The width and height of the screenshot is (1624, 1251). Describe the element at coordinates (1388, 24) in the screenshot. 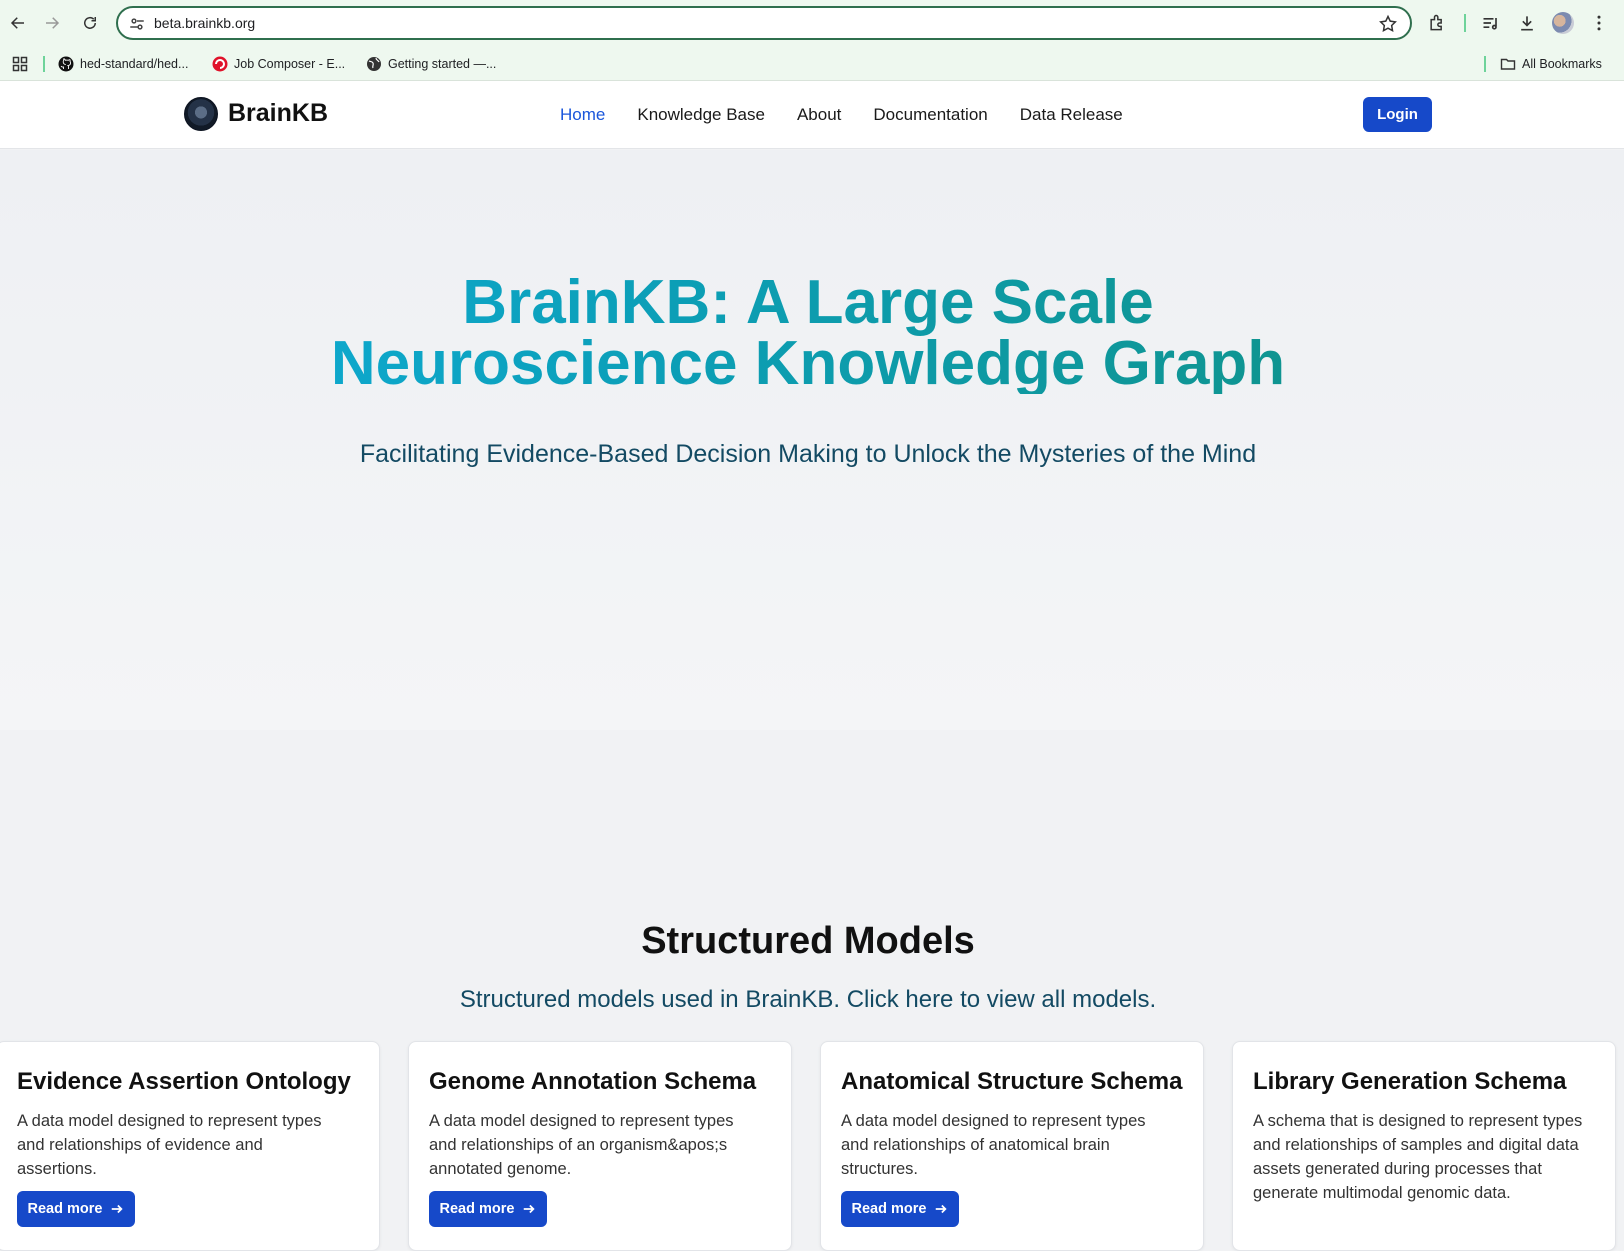

I see `bookmark-star-icon` at that location.